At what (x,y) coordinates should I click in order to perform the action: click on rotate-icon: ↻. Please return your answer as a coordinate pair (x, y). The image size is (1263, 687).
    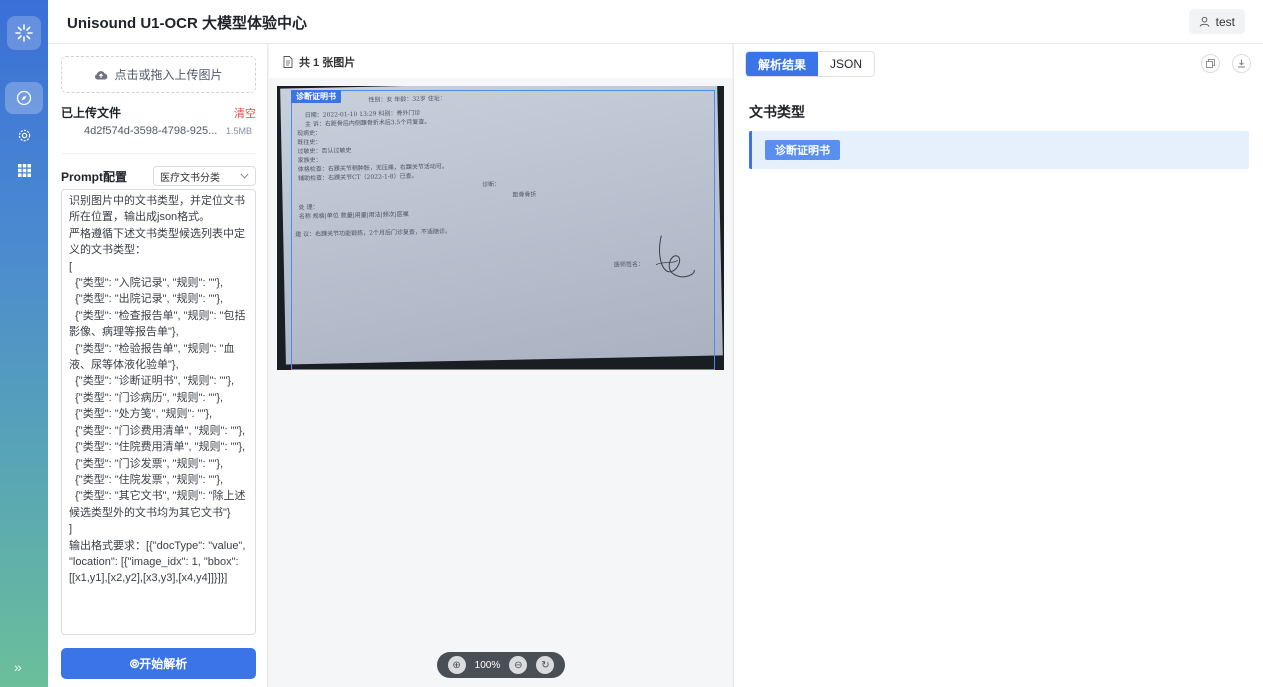
    Looking at the image, I should click on (545, 665).